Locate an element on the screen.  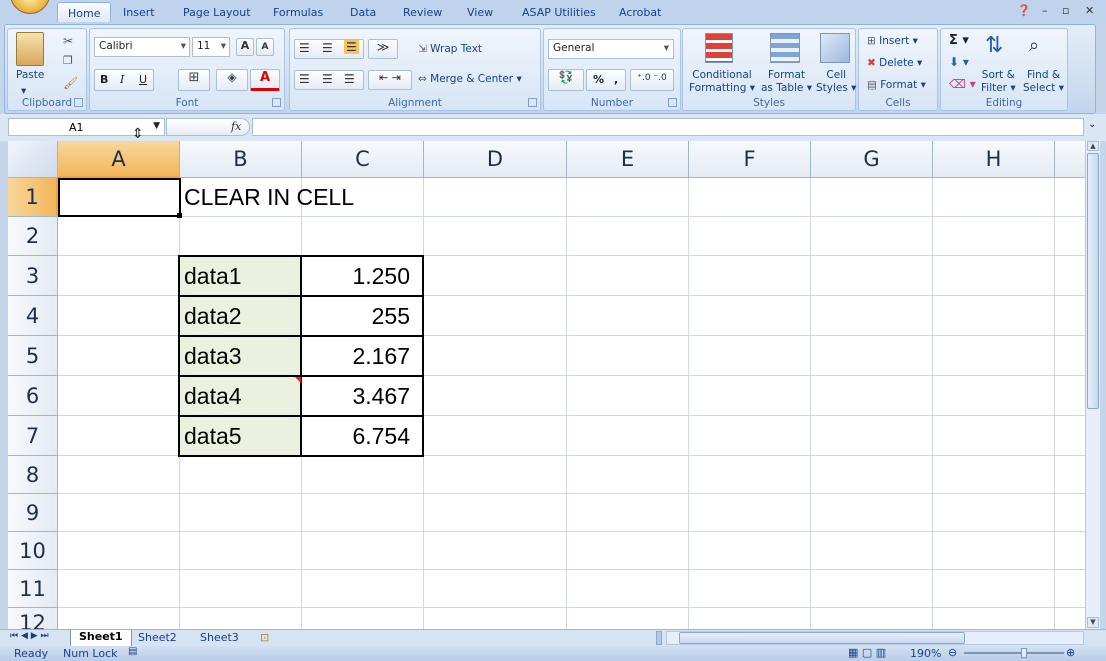
column-header-c: C is located at coordinates (363, 159).